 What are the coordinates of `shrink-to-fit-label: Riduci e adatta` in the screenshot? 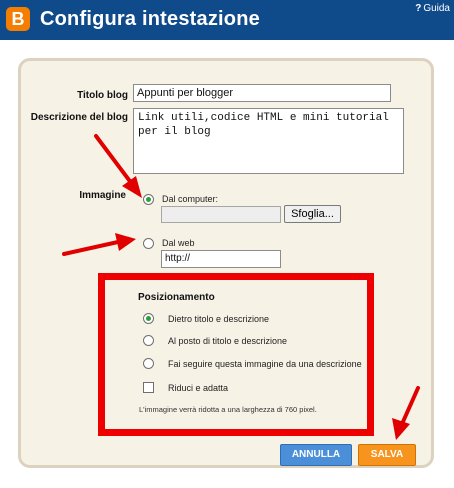 It's located at (198, 388).